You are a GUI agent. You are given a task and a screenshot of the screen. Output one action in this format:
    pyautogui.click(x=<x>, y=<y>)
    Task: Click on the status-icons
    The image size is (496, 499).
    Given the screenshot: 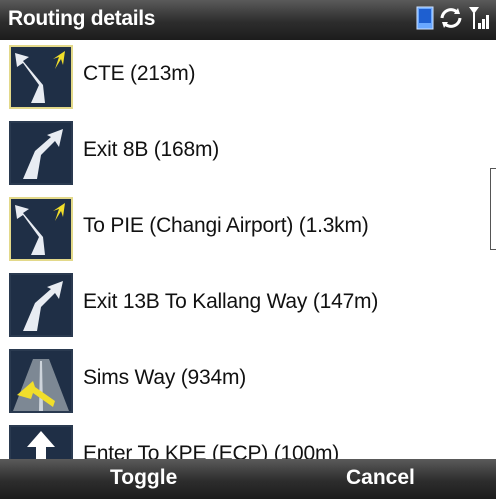 What is the action you would take?
    pyautogui.click(x=454, y=20)
    